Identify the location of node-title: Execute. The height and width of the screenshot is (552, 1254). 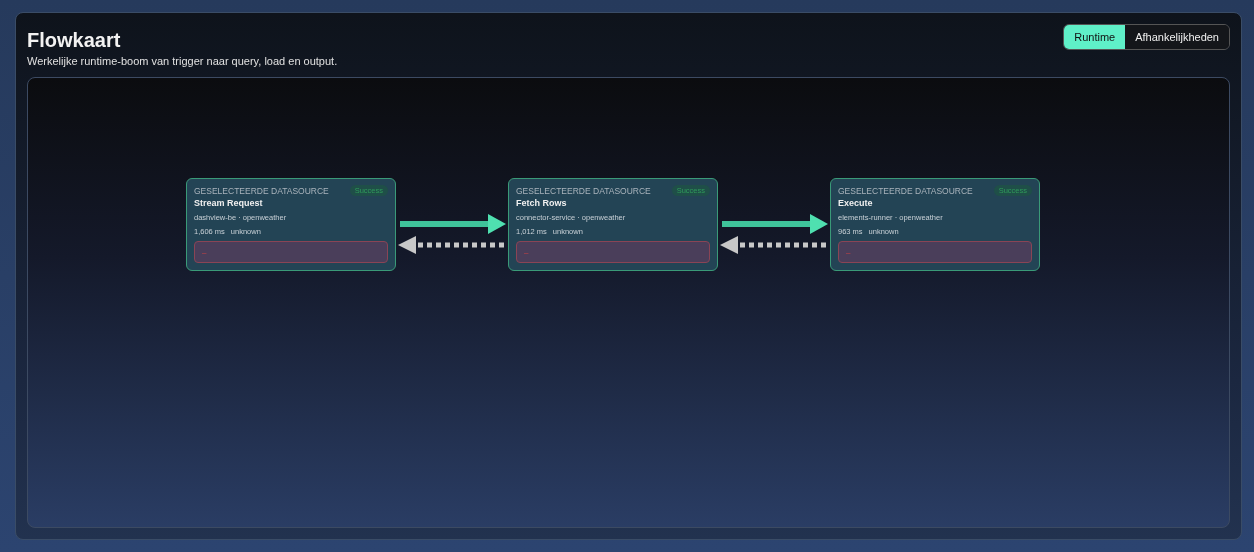
(856, 203).